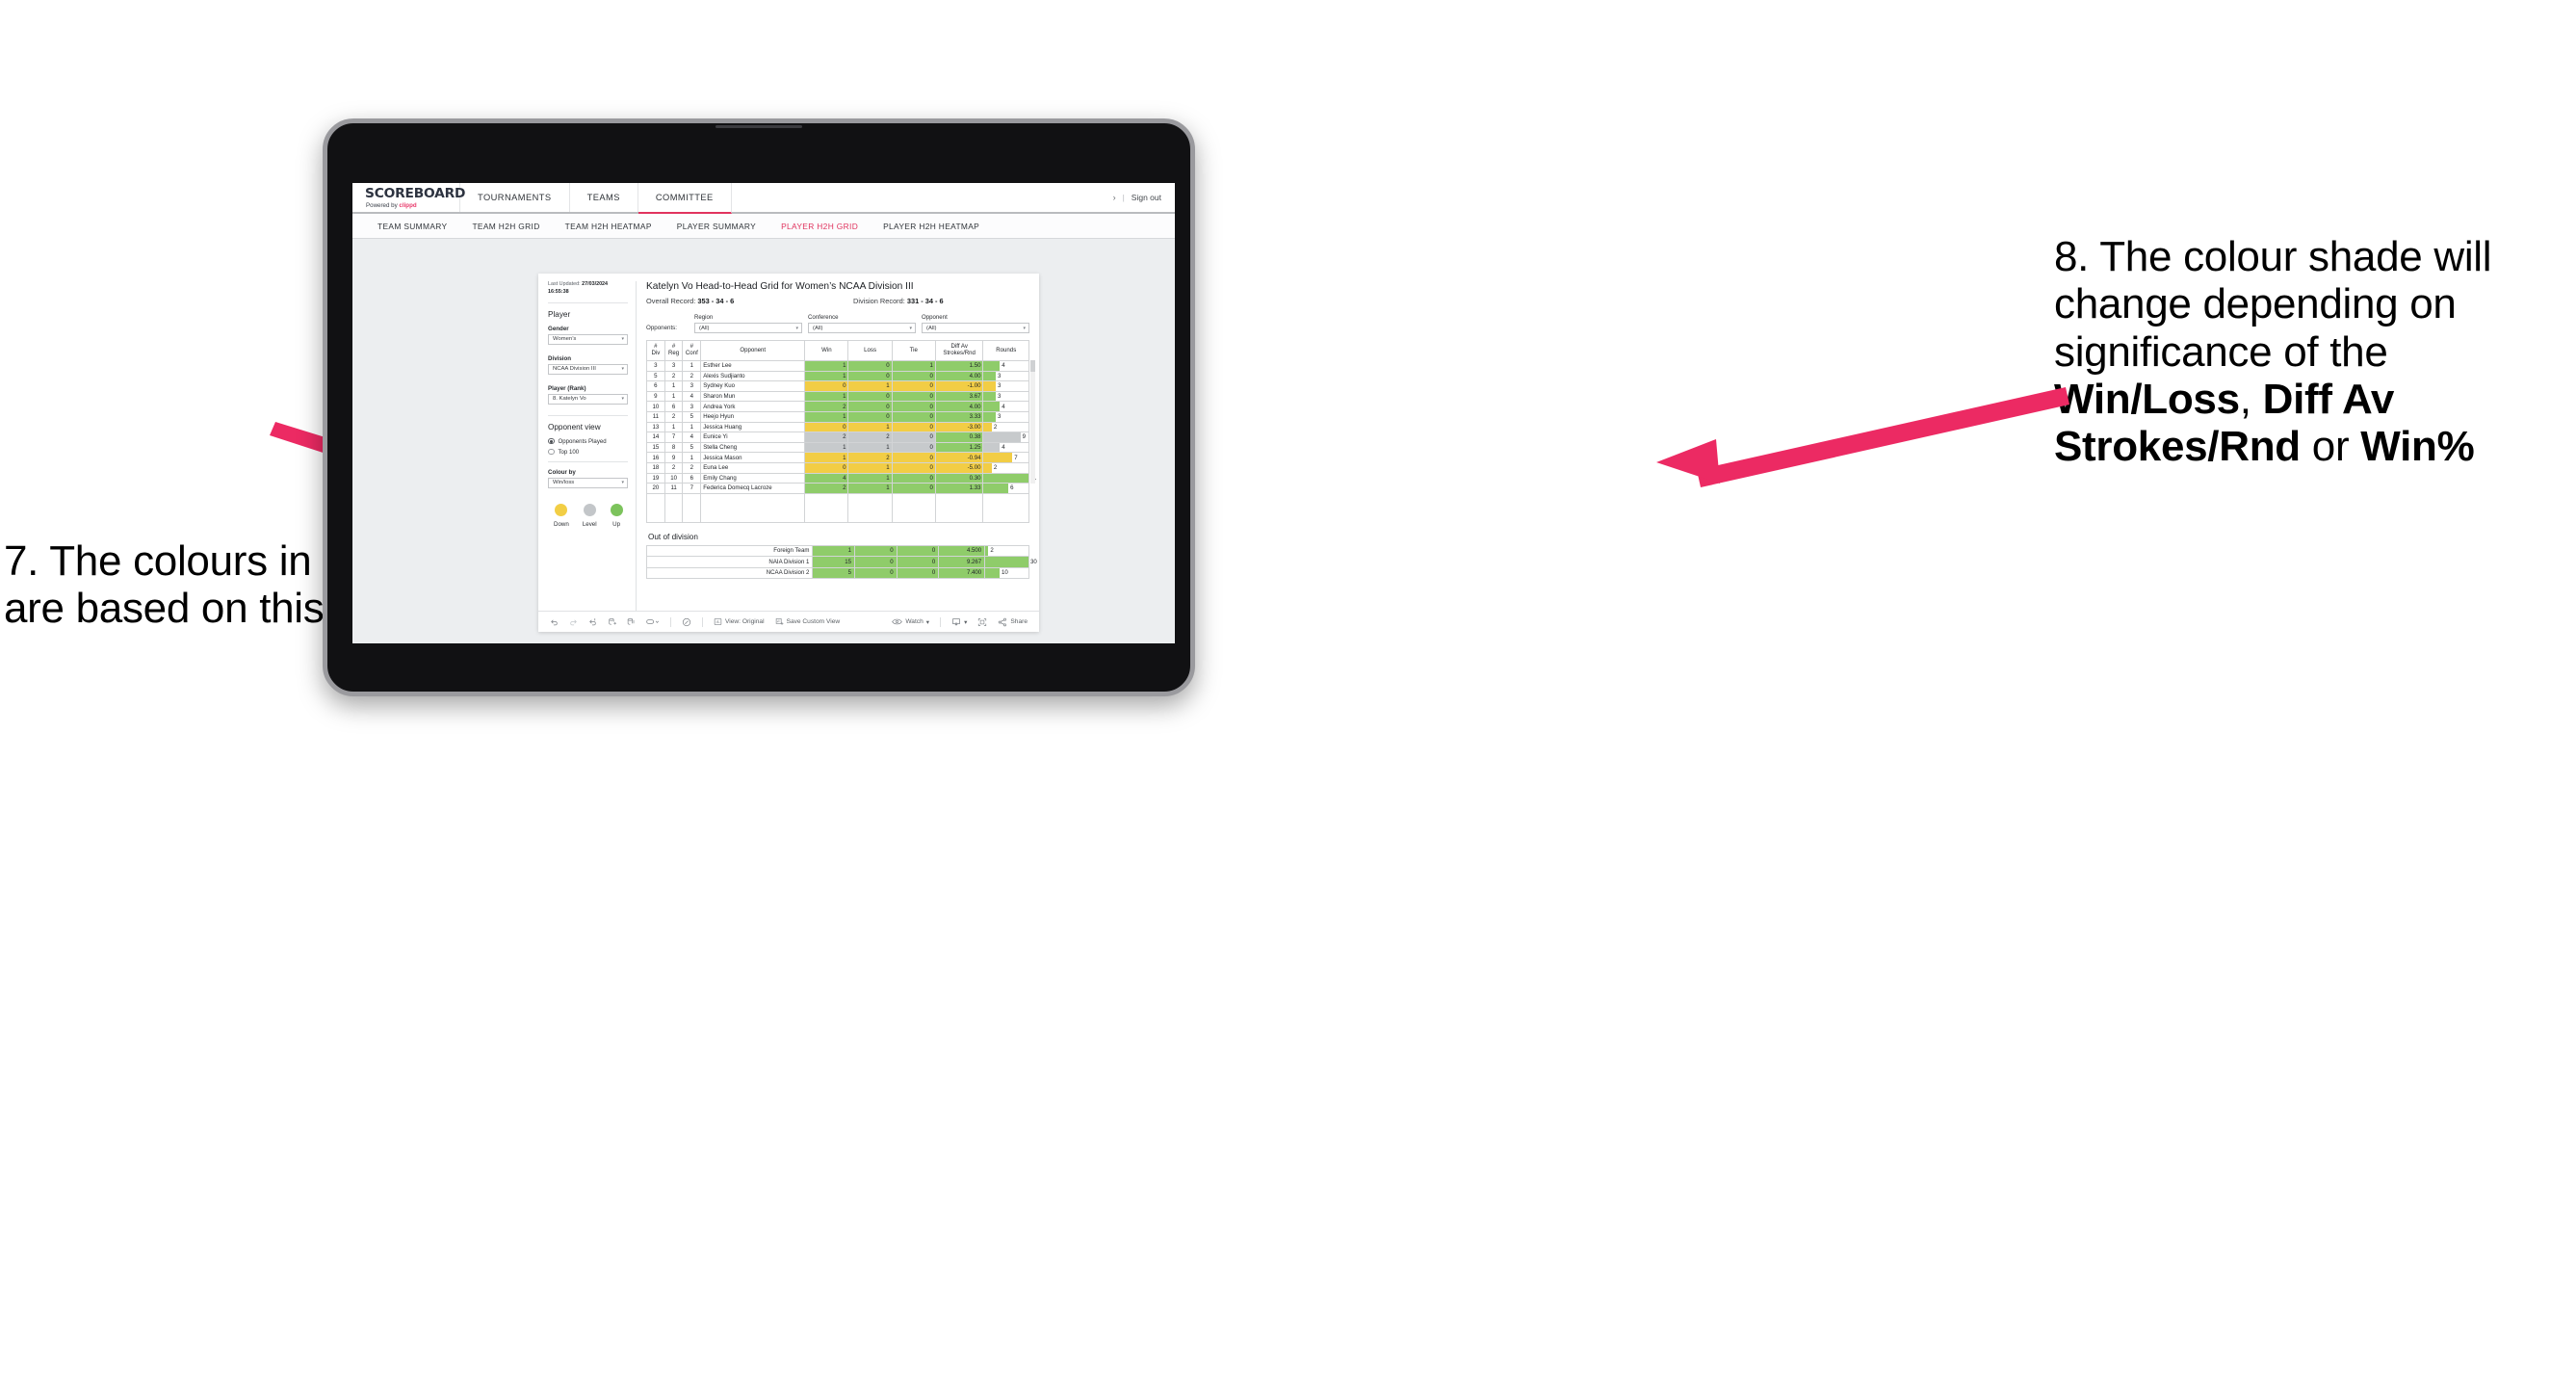  What do you see at coordinates (588, 399) in the screenshot?
I see `player-rank-select: 8. Katelyn Vo ▾` at bounding box center [588, 399].